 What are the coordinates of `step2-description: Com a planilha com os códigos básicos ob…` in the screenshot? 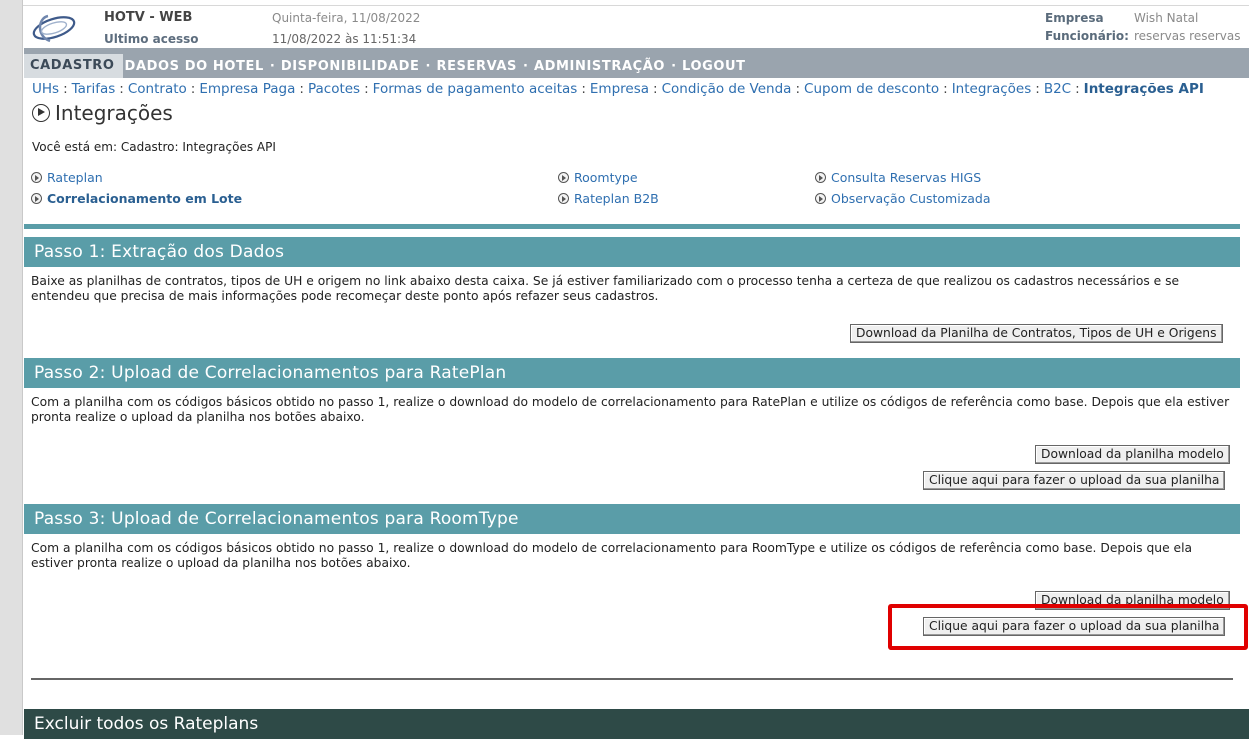 It's located at (630, 409).